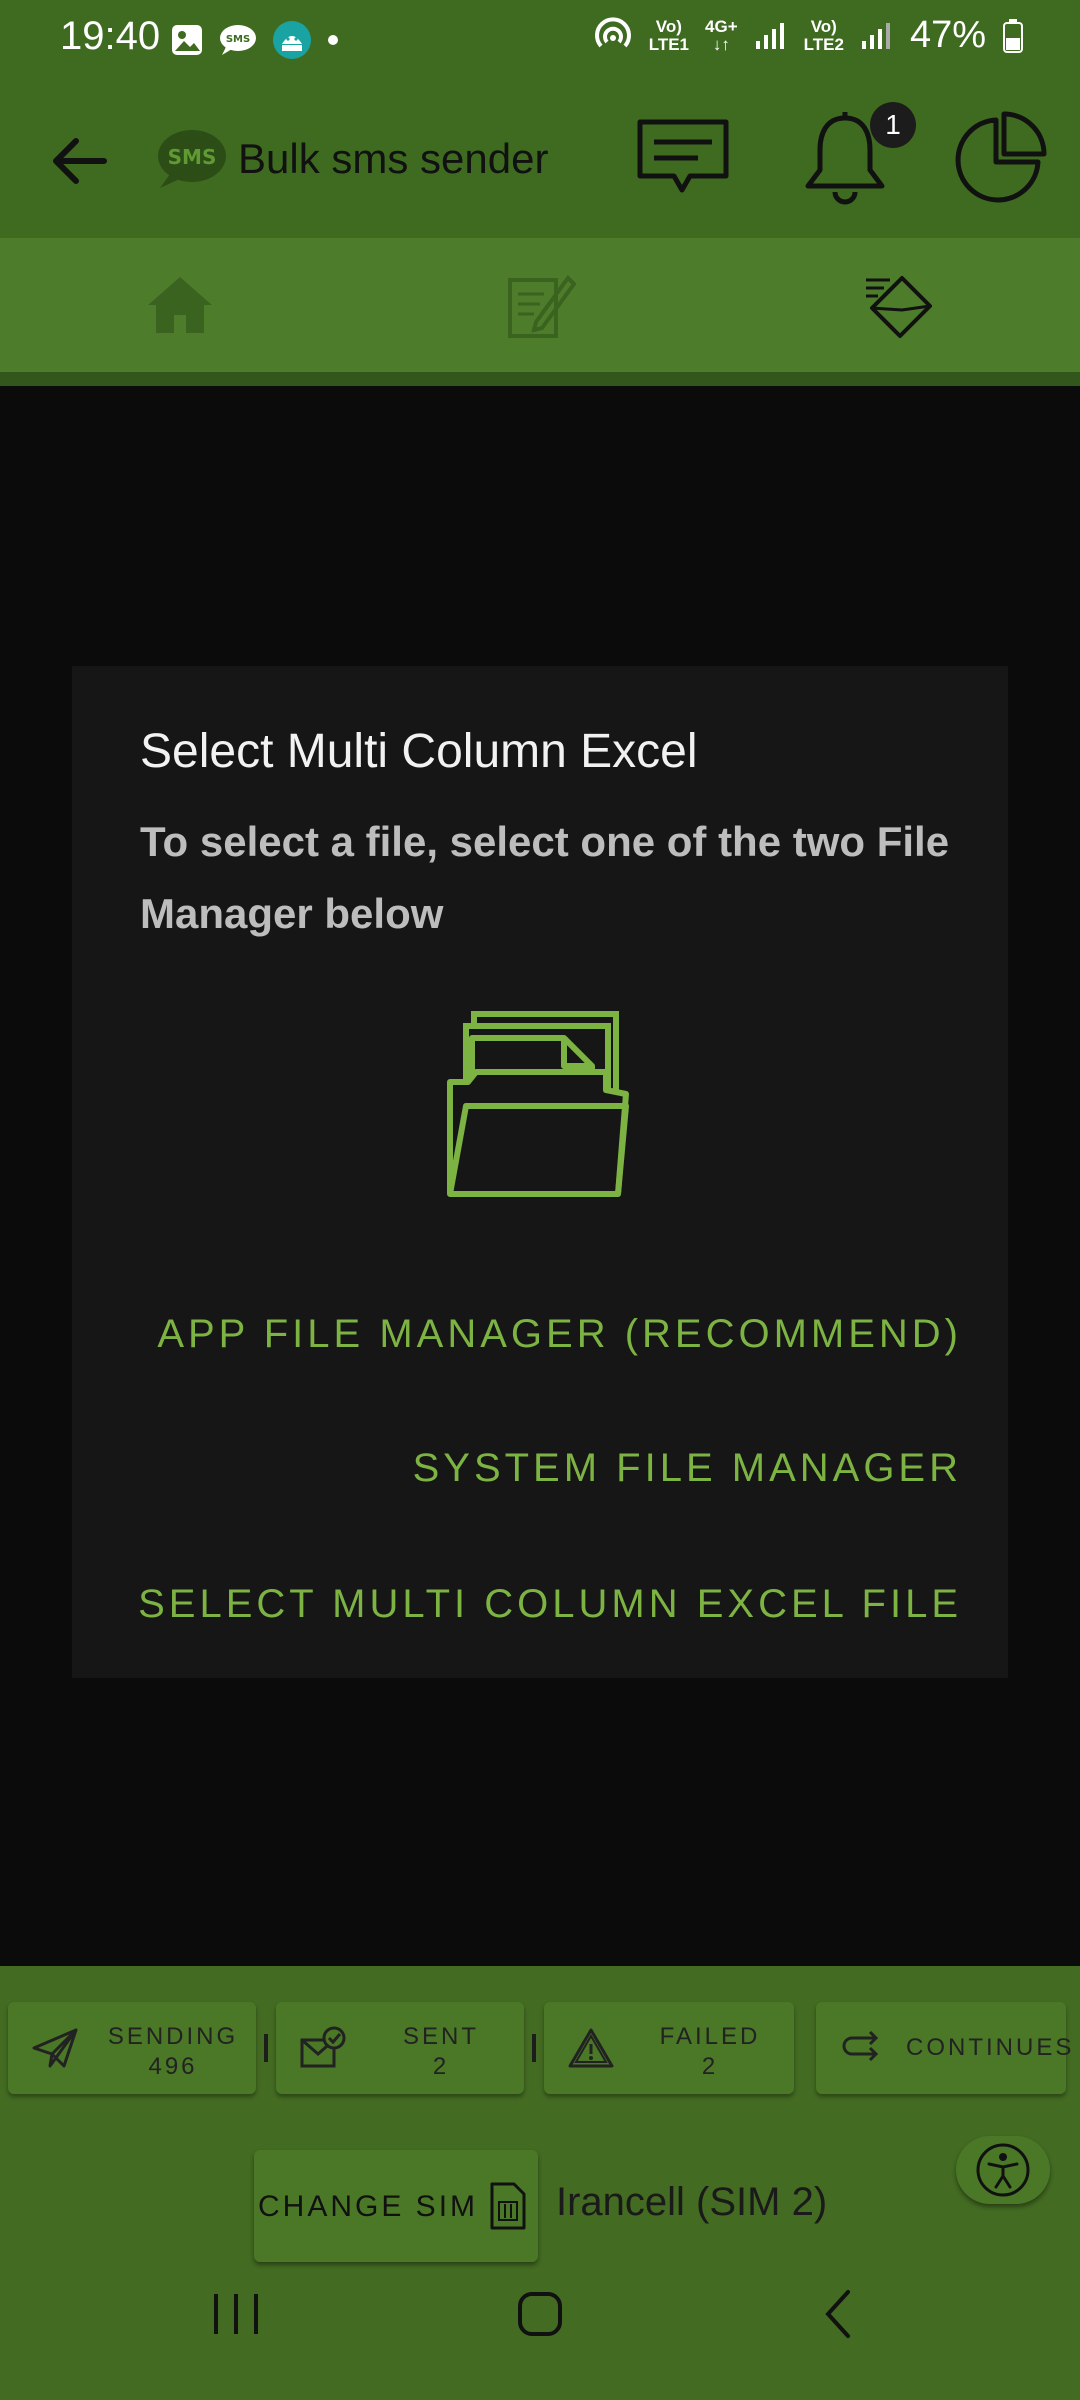  Describe the element at coordinates (393, 158) in the screenshot. I see `app-title: Bulk sms sender` at that location.